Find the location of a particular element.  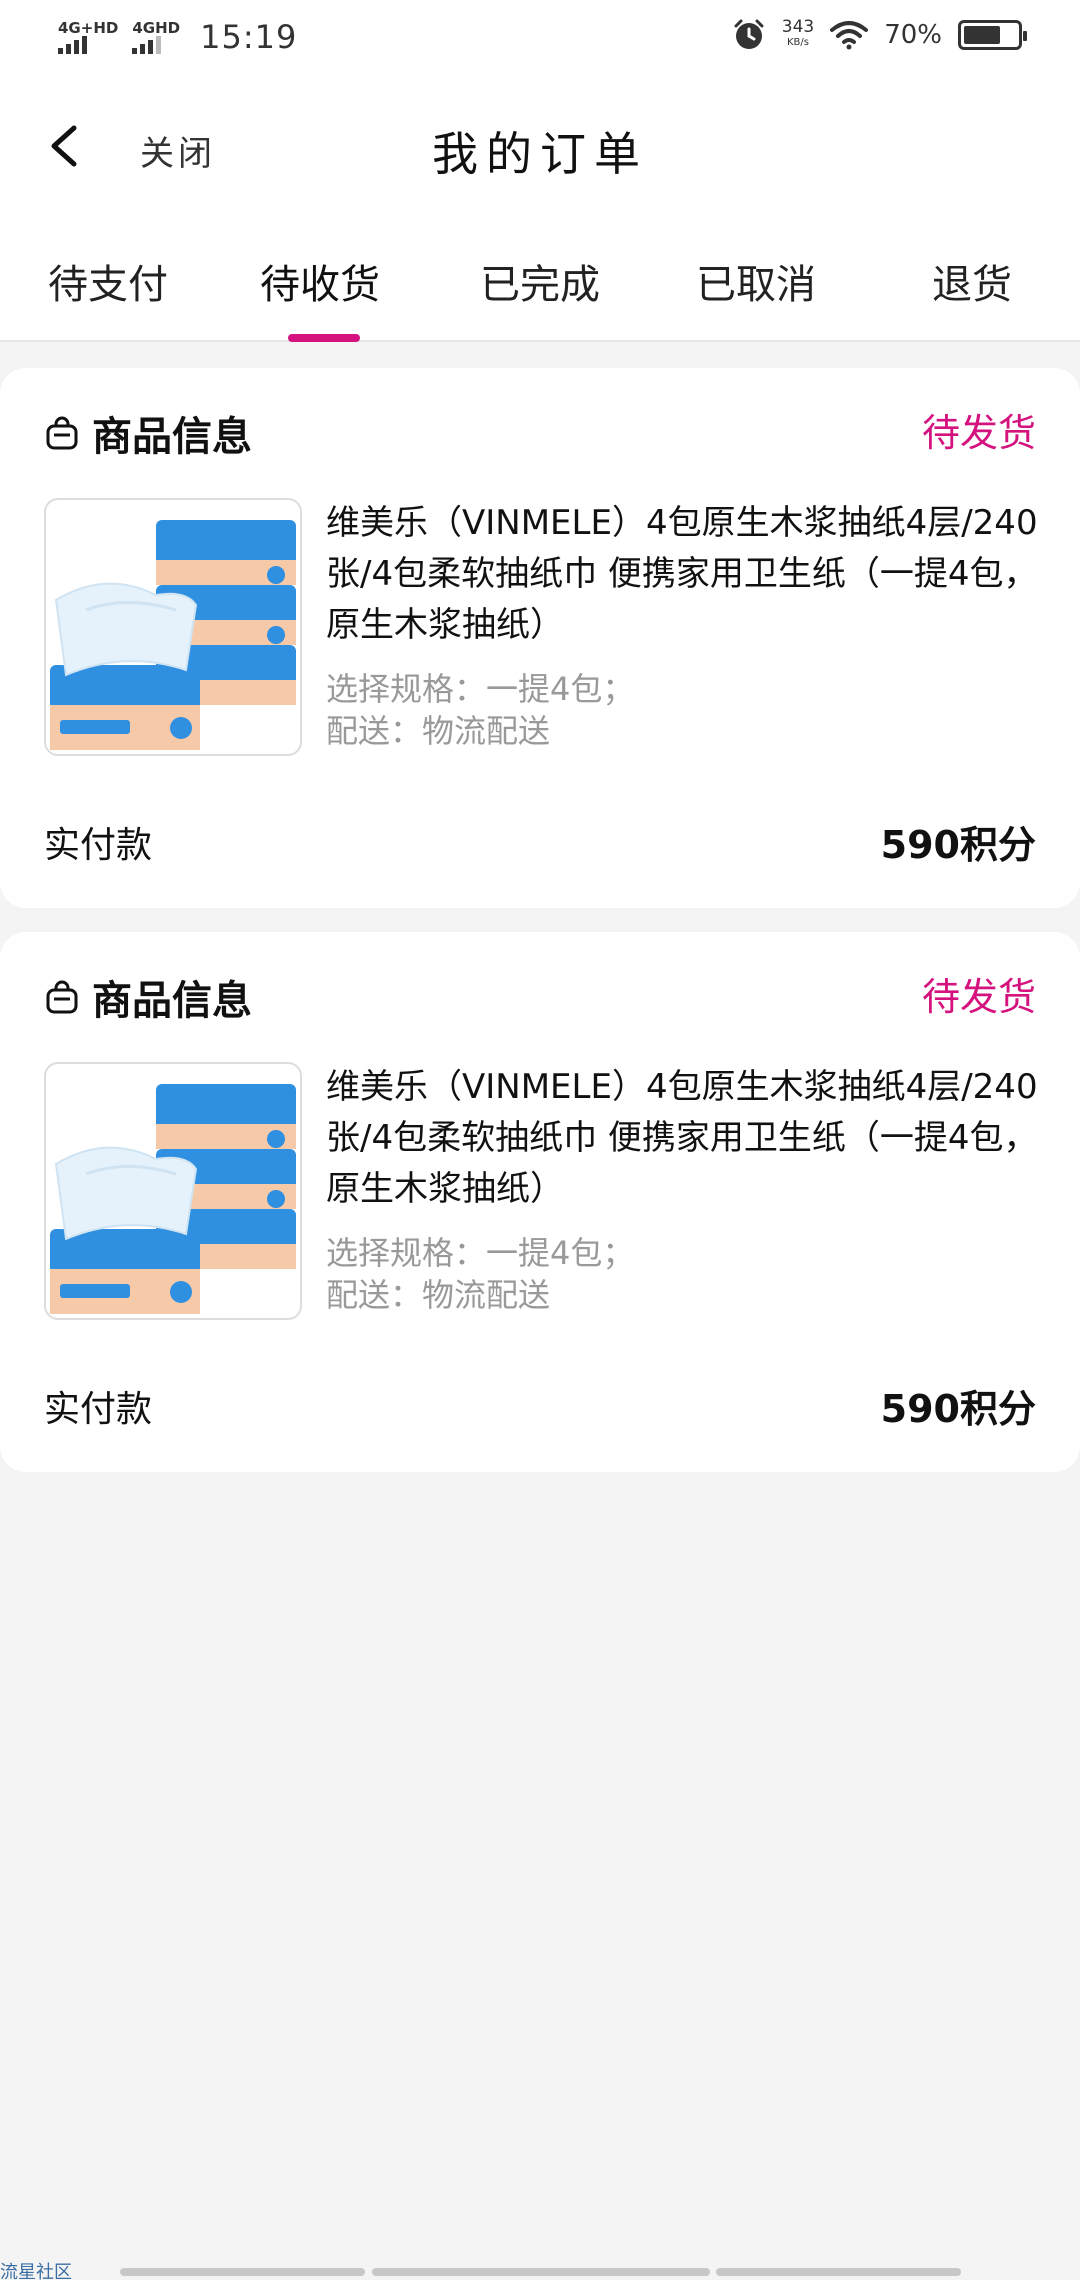

tab-completed: 已完成 is located at coordinates (540, 281).